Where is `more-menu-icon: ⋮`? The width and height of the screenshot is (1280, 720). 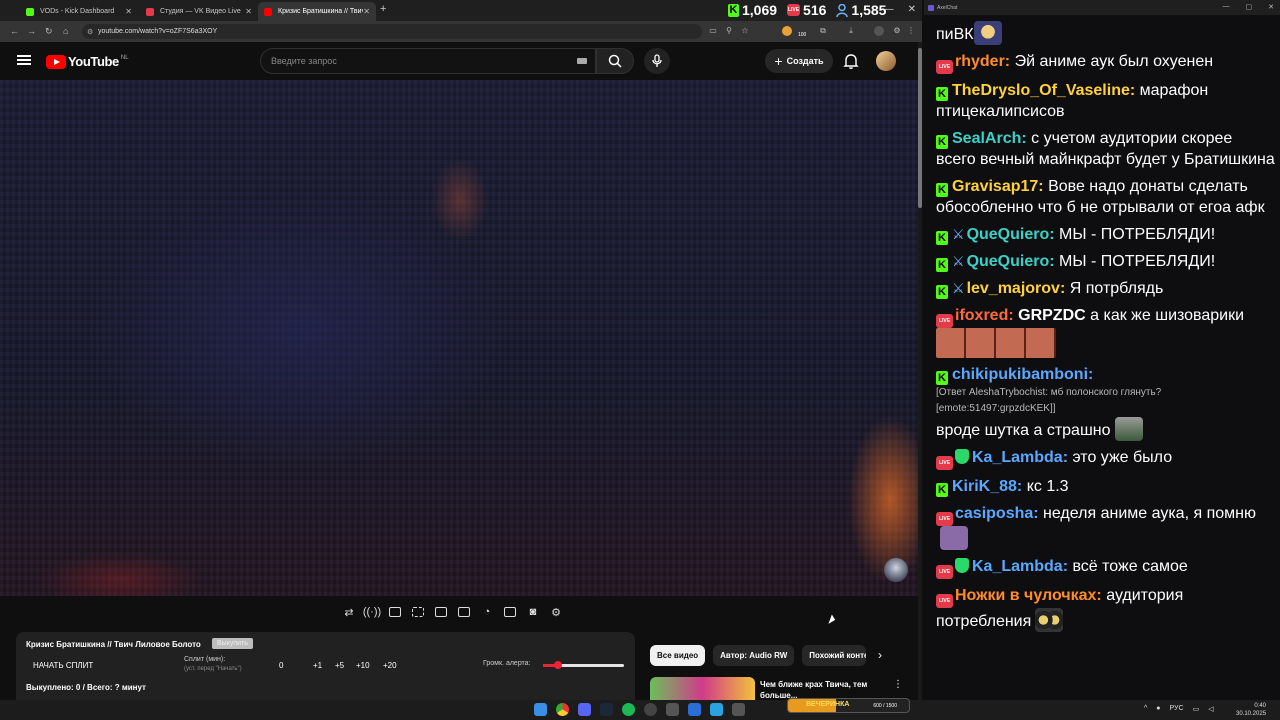 more-menu-icon: ⋮ is located at coordinates (911, 31).